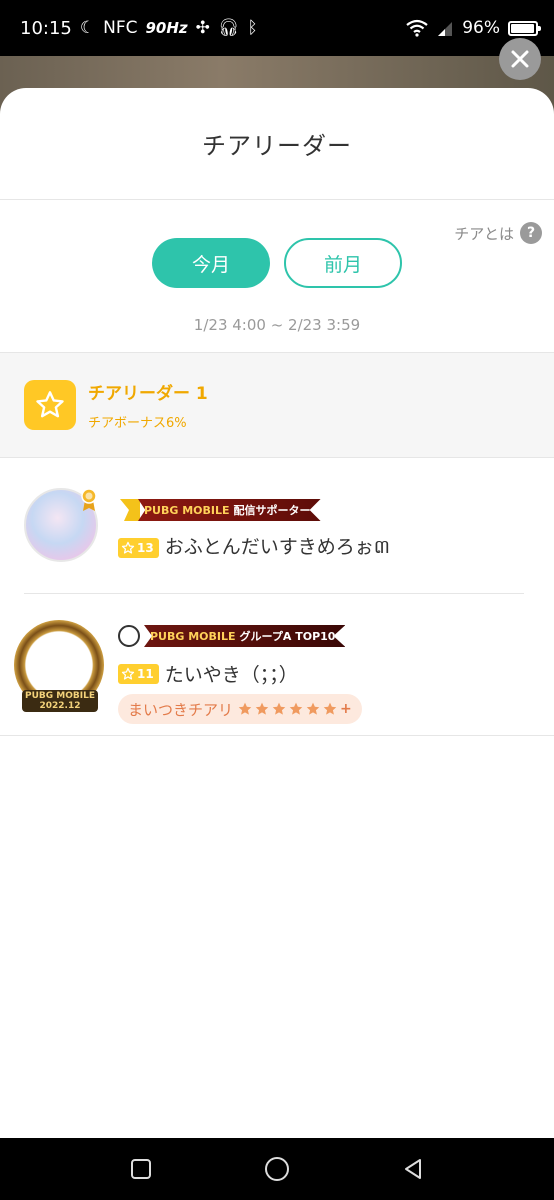 The image size is (554, 1200). What do you see at coordinates (228, 28) in the screenshot?
I see `headphones-icon: 🎧︎` at bounding box center [228, 28].